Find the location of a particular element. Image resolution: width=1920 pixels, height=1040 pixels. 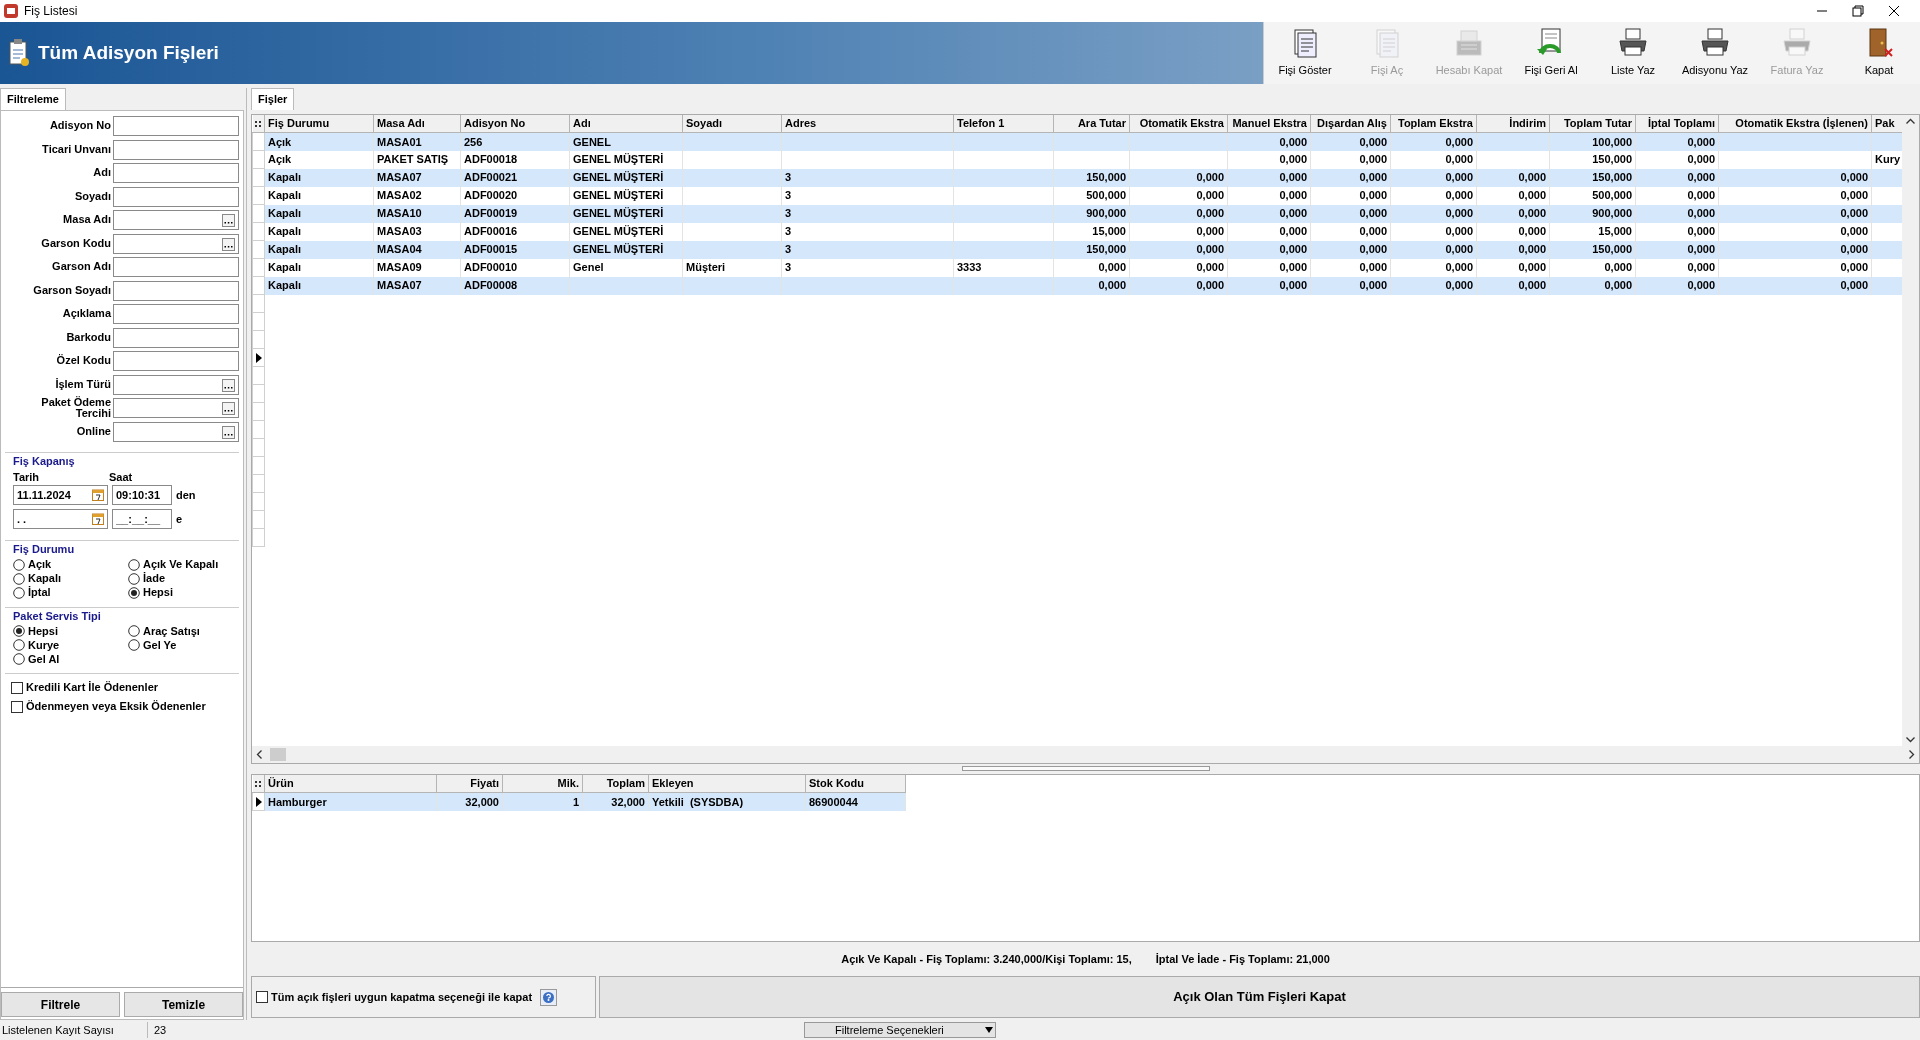

checkbox-label: Kredili Kart İle Ödenenler is located at coordinates (92, 687).